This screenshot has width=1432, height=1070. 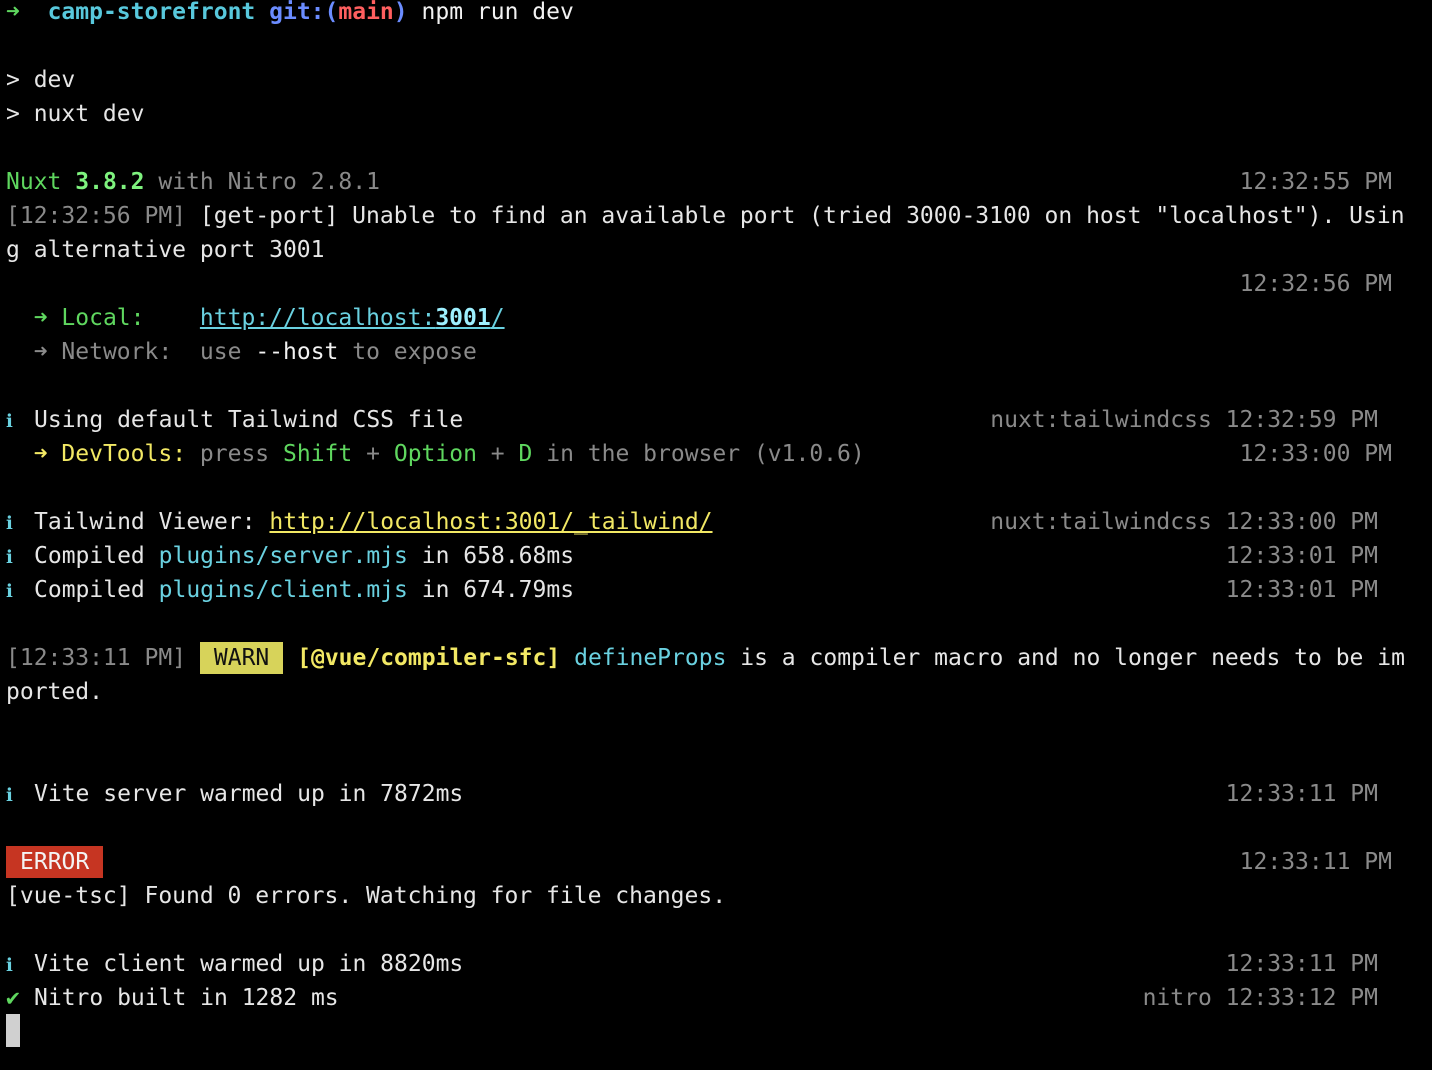 I want to click on nitro-built-line: ✔ Nitro built in 1282 ms, so click(x=172, y=998).